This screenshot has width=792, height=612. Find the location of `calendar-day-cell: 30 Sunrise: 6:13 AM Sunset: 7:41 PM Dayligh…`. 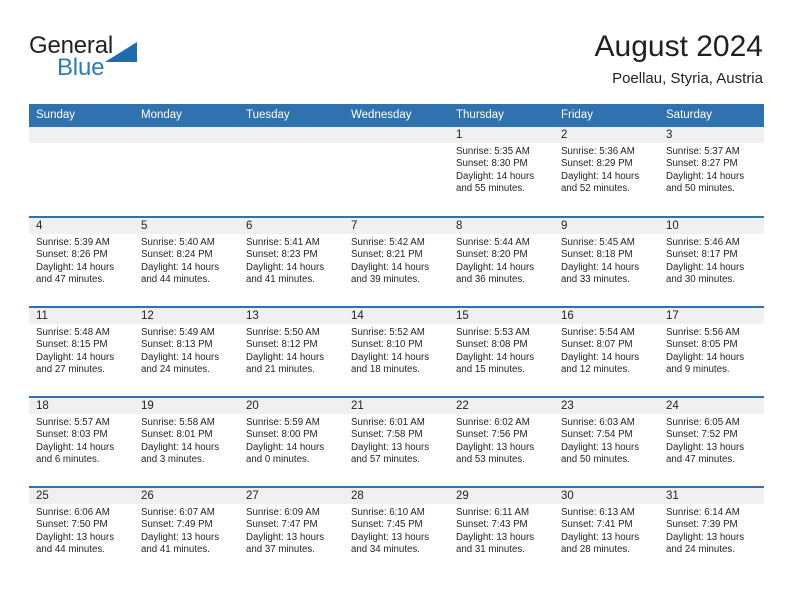

calendar-day-cell: 30 Sunrise: 6:13 AM Sunset: 7:41 PM Dayligh… is located at coordinates (606, 531).